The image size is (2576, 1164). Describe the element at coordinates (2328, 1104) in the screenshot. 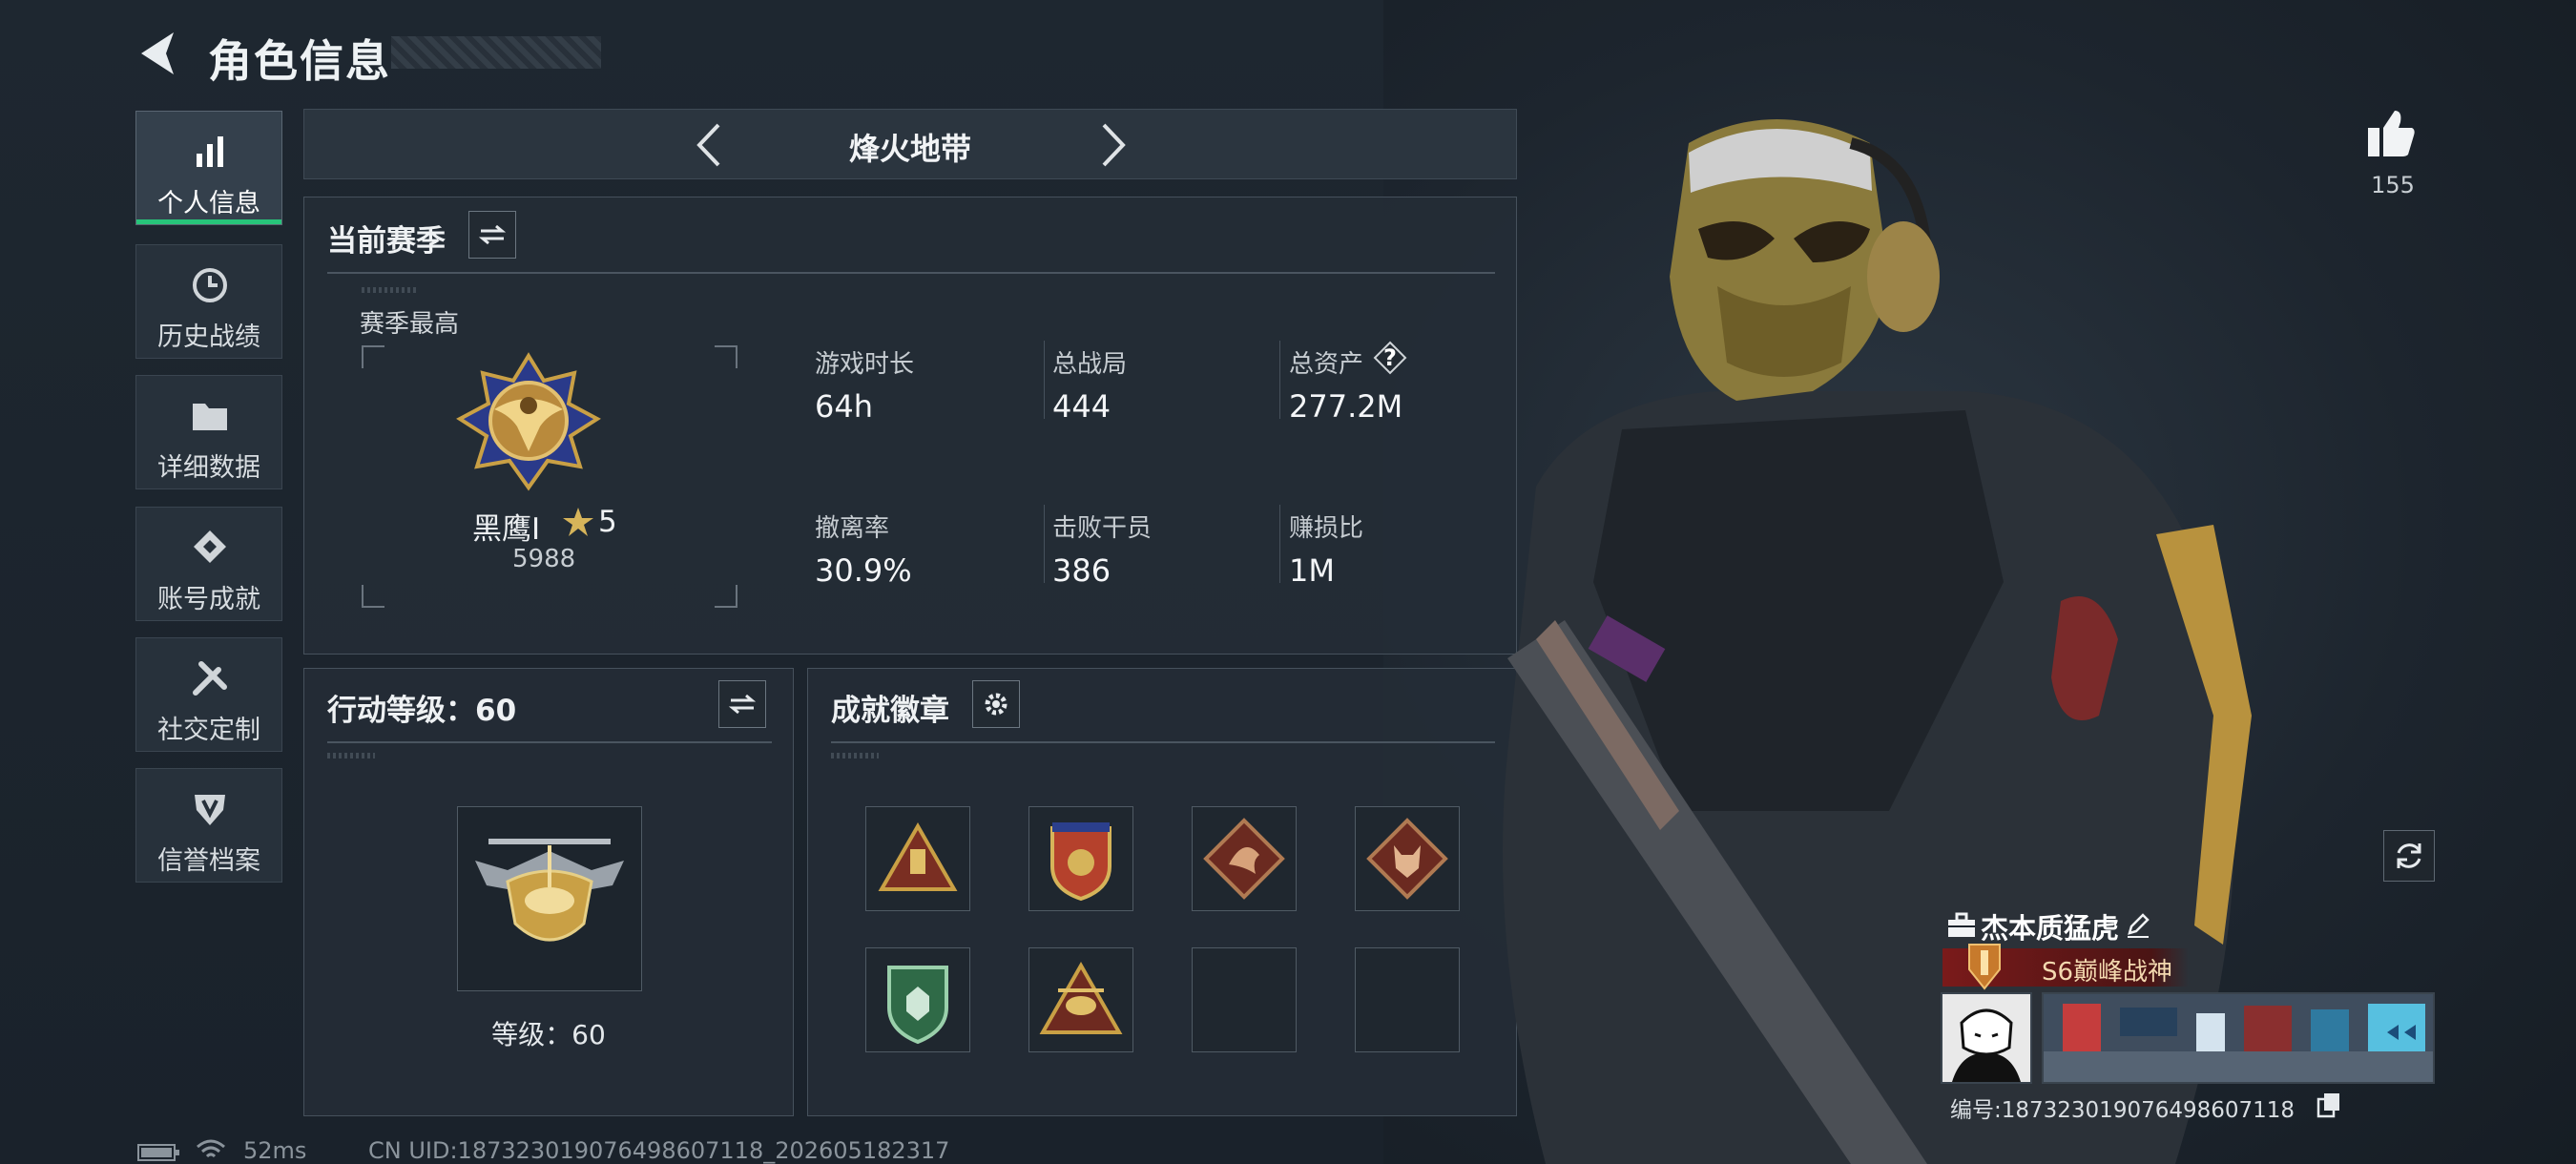

I see `copy-icon` at that location.